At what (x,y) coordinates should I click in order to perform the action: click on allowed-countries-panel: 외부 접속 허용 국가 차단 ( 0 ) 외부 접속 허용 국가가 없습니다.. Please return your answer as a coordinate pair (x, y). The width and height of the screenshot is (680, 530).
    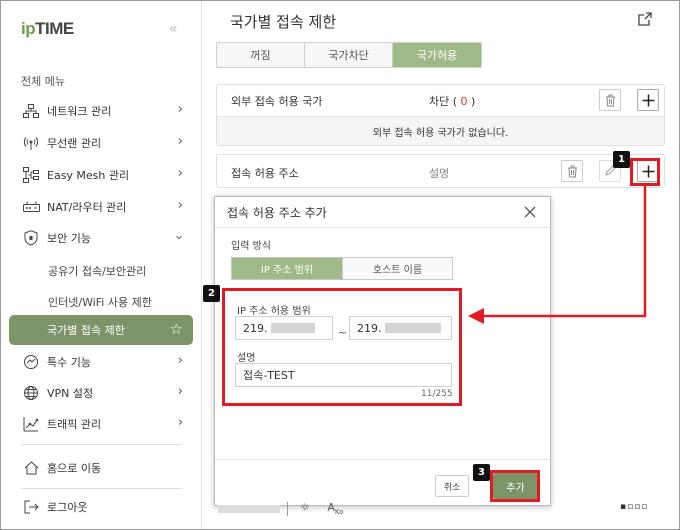
    Looking at the image, I should click on (440, 115).